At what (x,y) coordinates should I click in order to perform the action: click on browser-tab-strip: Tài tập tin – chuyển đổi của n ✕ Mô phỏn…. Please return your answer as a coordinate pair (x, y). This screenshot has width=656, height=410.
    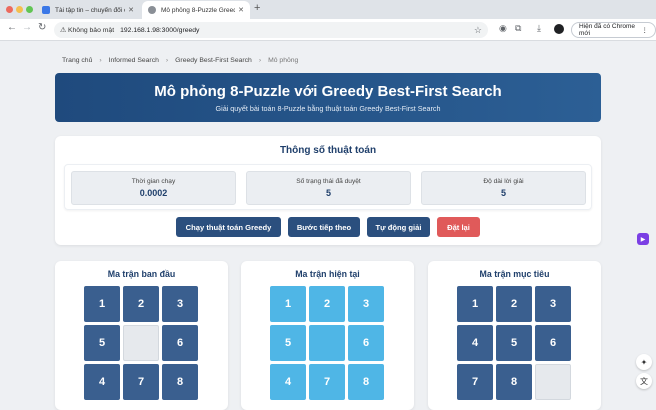
    Looking at the image, I should click on (328, 9).